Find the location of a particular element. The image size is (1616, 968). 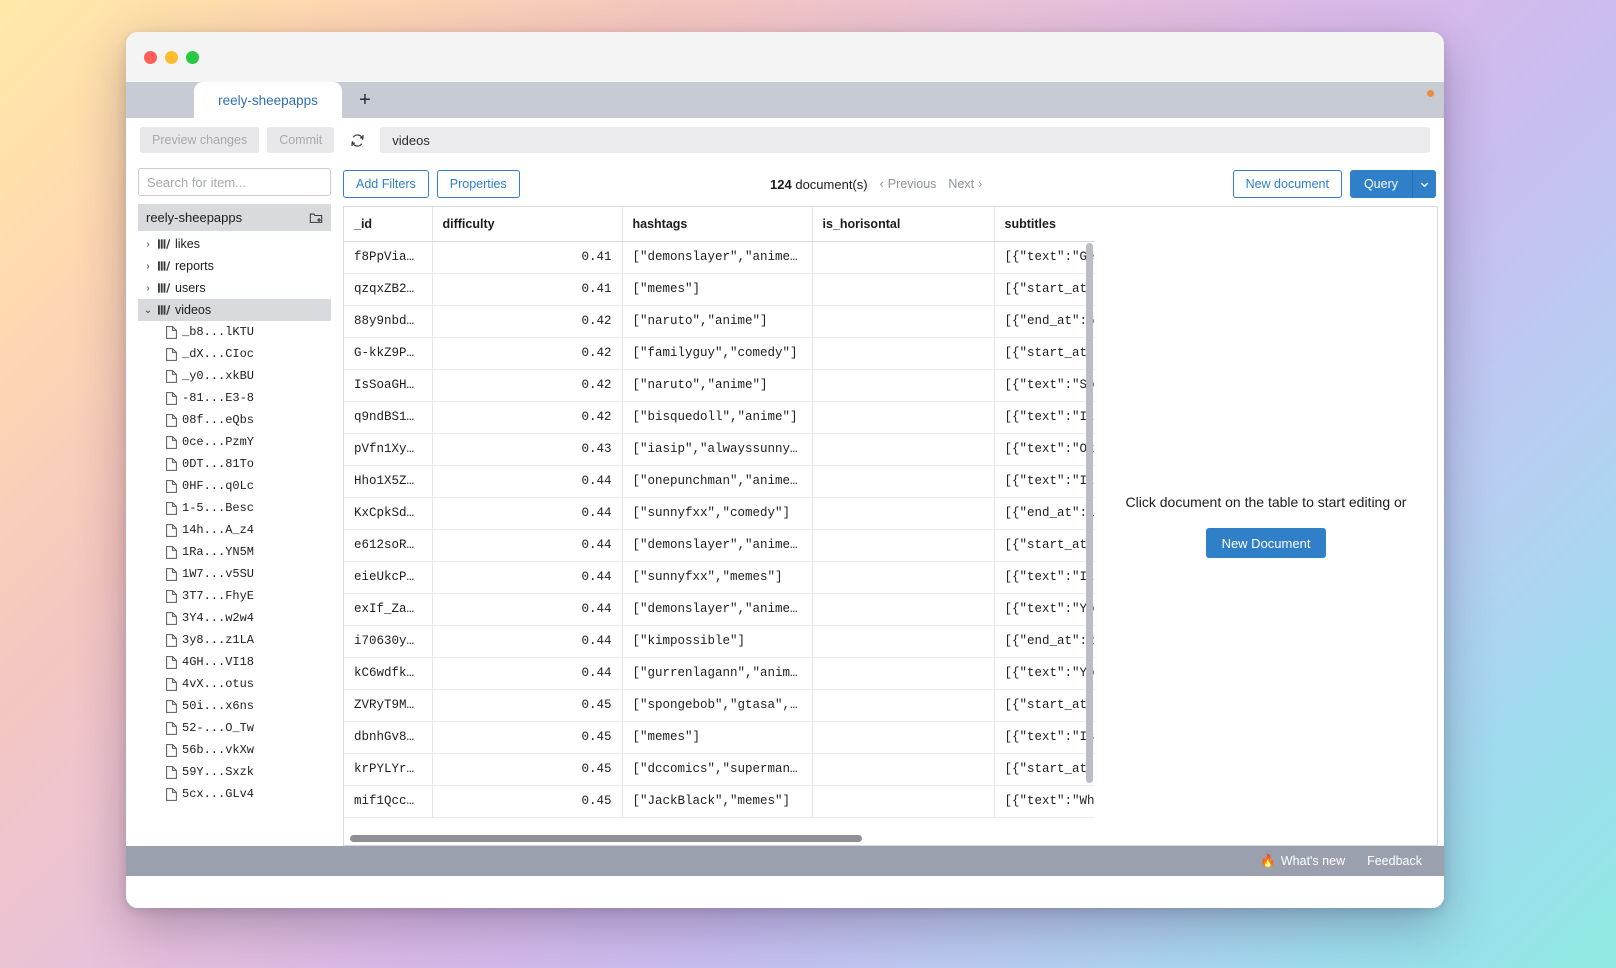

cell-hashtags: ["naruto","anime"] is located at coordinates (717, 321).